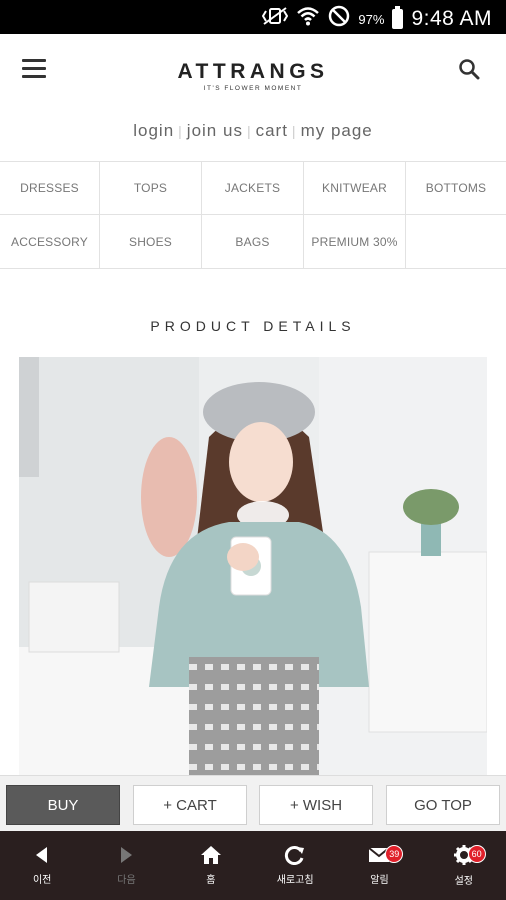 The image size is (506, 900). What do you see at coordinates (308, 19) in the screenshot?
I see `wifi-icon` at bounding box center [308, 19].